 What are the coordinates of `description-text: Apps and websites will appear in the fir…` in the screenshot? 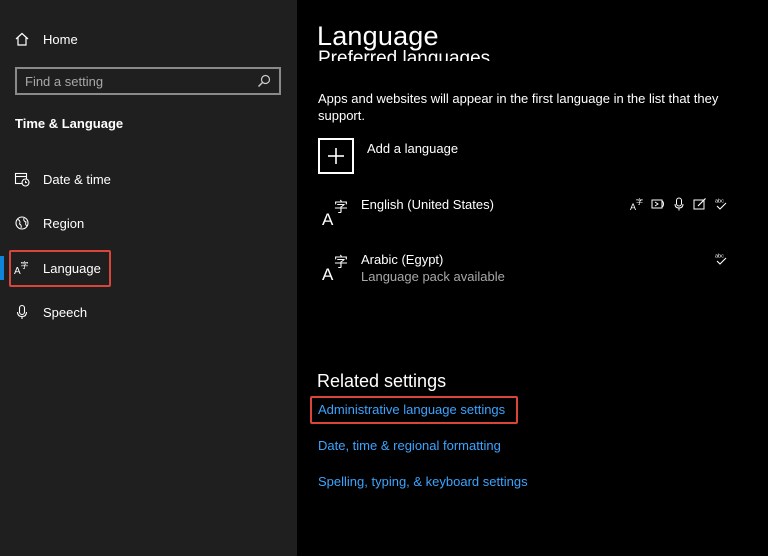 It's located at (518, 107).